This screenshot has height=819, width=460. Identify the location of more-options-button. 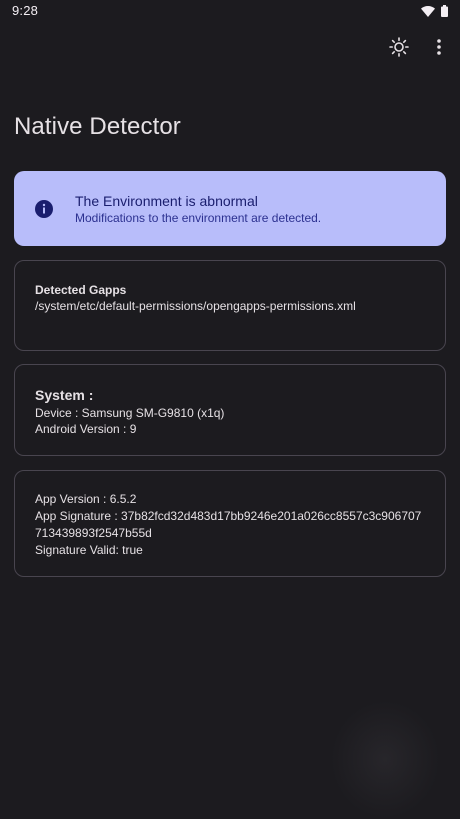
(439, 49).